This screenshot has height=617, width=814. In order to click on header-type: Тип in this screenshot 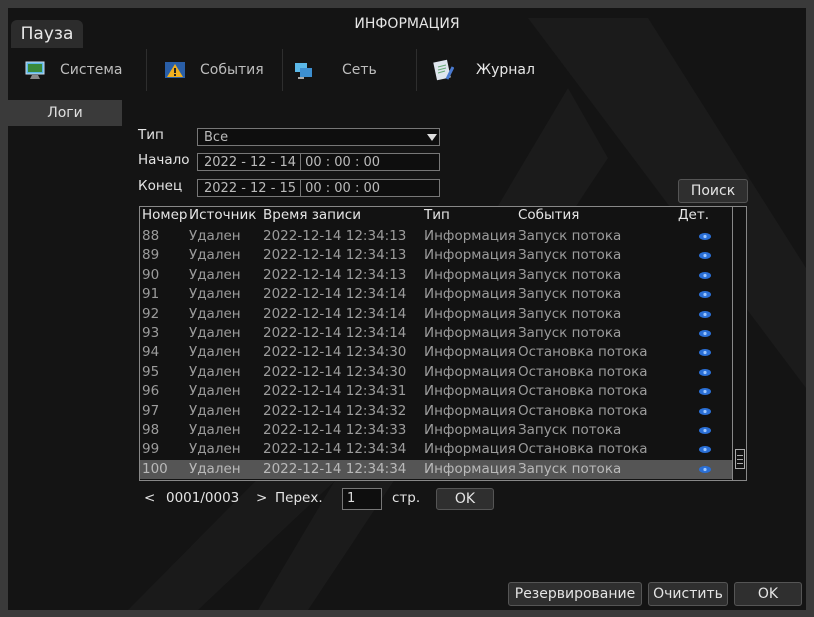, I will do `click(437, 215)`.